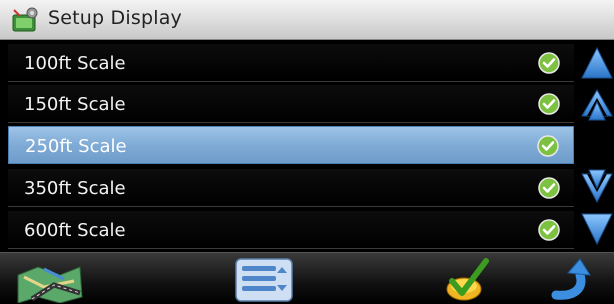 The image size is (614, 304). What do you see at coordinates (75, 104) in the screenshot?
I see `list-item-label: 150ft Scale` at bounding box center [75, 104].